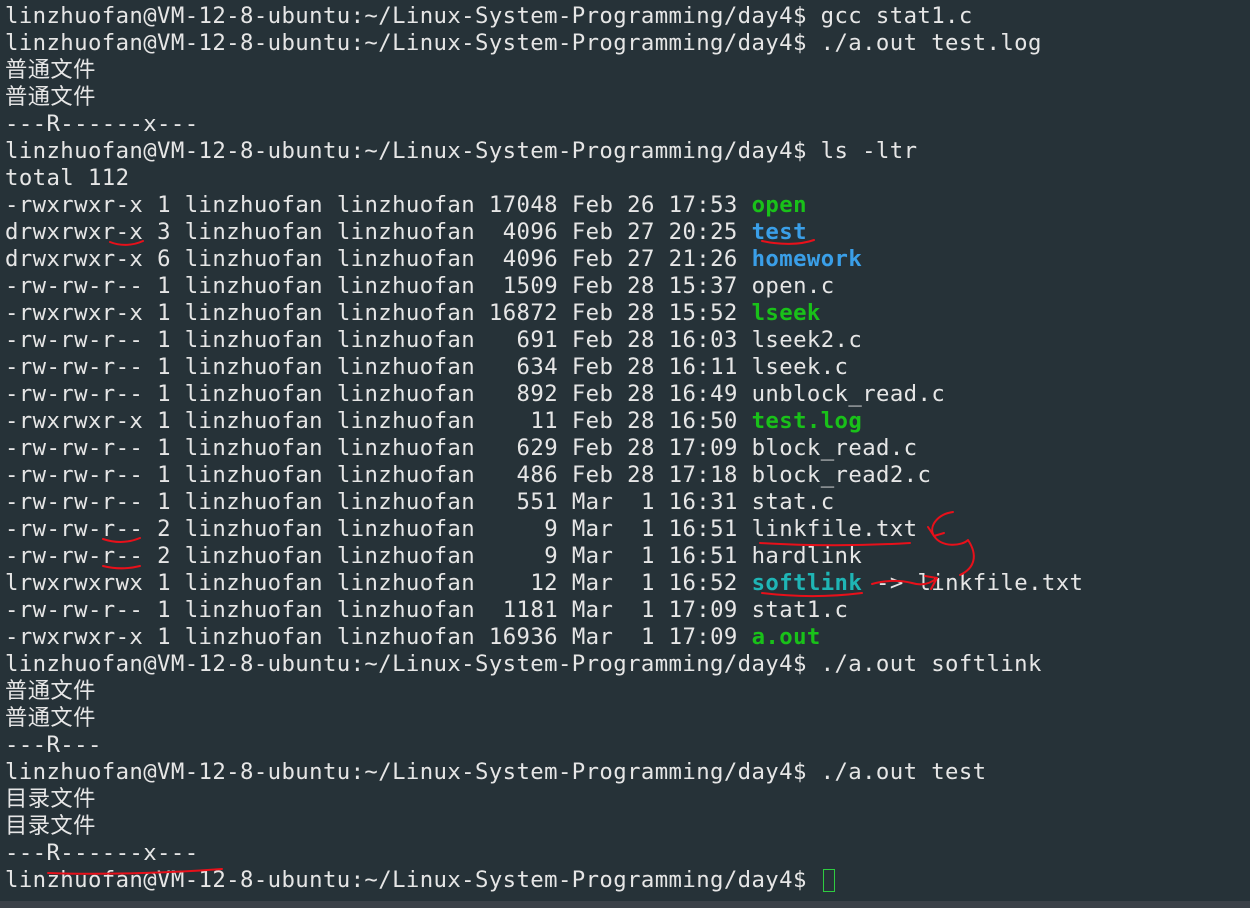  Describe the element at coordinates (544, 178) in the screenshot. I see `output-line: total 112` at that location.